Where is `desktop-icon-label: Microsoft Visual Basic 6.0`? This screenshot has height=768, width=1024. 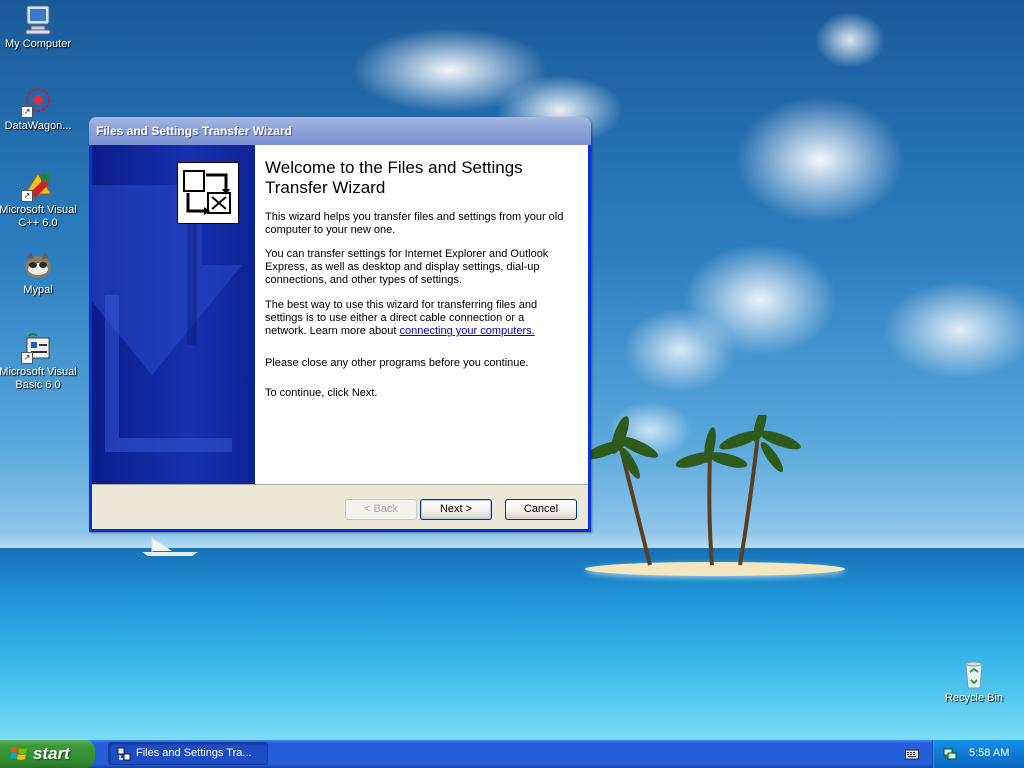 desktop-icon-label: Microsoft Visual Basic 6.0 is located at coordinates (38, 378).